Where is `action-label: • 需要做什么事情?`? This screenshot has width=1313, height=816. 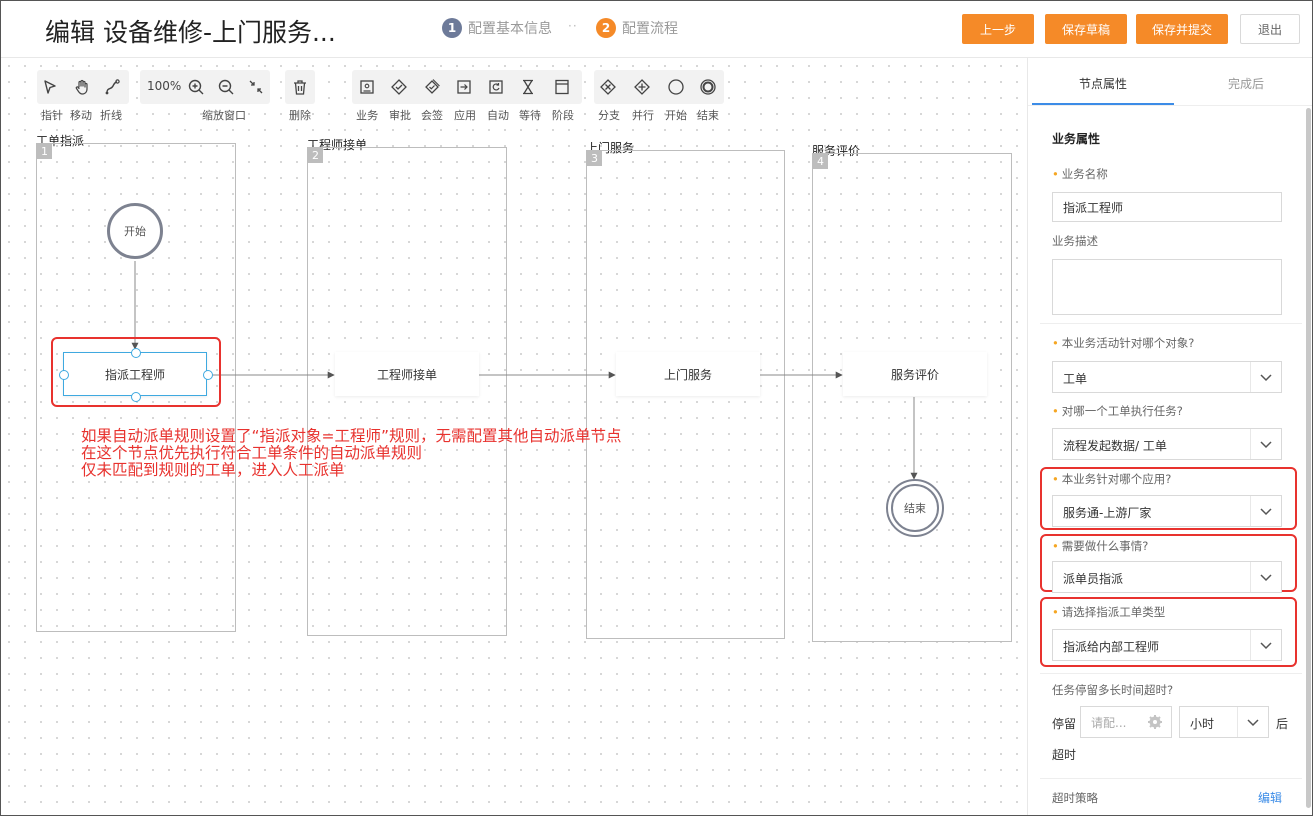
action-label: • 需要做什么事情? is located at coordinates (1100, 546).